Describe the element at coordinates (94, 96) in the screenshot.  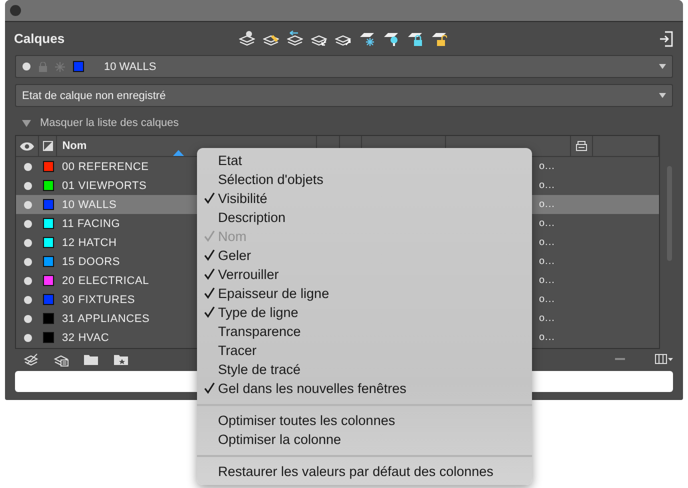
I see `layer-state-value: Etat de calque non enregistré` at that location.